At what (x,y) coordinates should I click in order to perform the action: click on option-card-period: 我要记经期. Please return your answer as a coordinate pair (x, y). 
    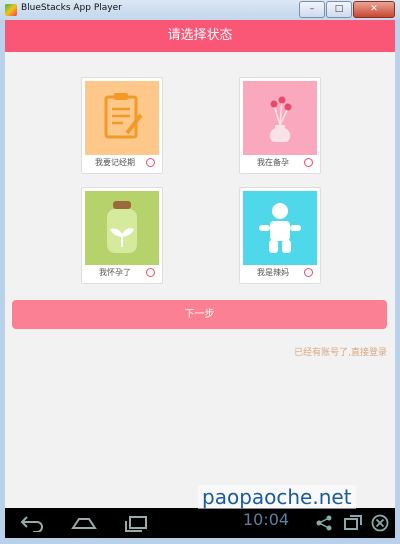
    Looking at the image, I should click on (122, 125).